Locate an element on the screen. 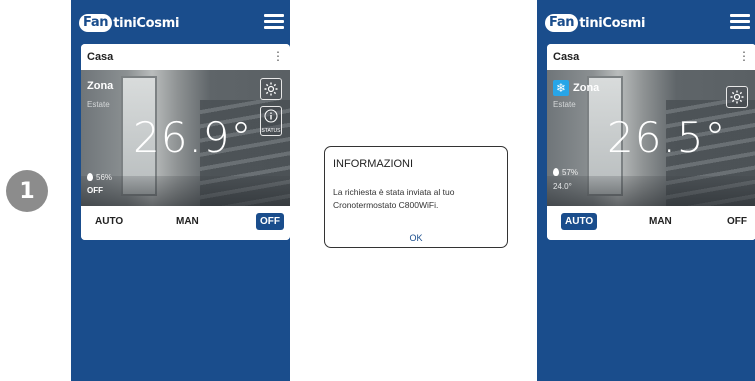 This screenshot has height=381, width=755. zone-label: ❄ Zona is located at coordinates (576, 88).